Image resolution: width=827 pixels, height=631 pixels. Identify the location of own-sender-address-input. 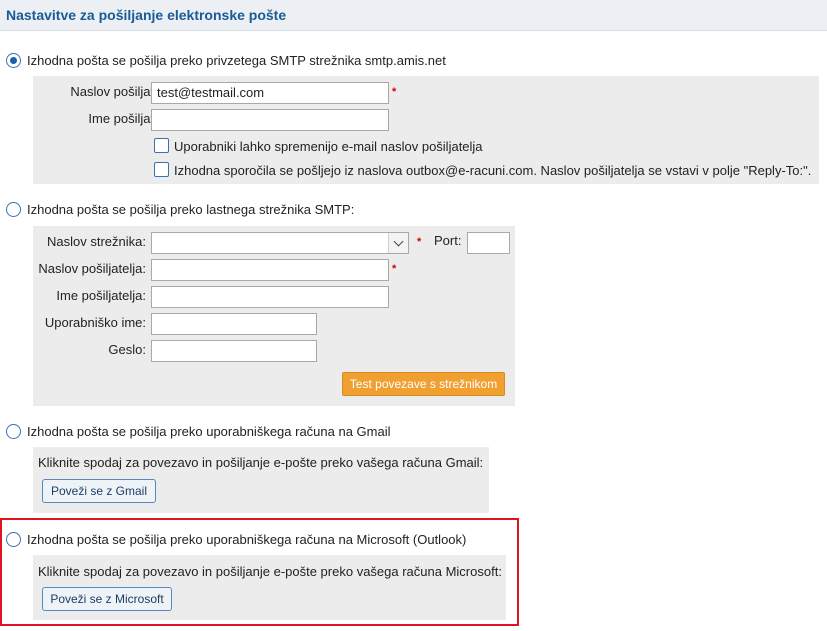
(270, 270).